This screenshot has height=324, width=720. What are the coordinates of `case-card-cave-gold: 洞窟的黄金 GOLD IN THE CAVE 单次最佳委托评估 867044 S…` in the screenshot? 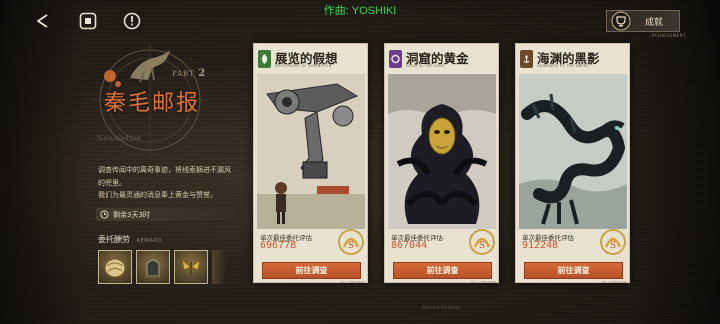 It's located at (441, 163).